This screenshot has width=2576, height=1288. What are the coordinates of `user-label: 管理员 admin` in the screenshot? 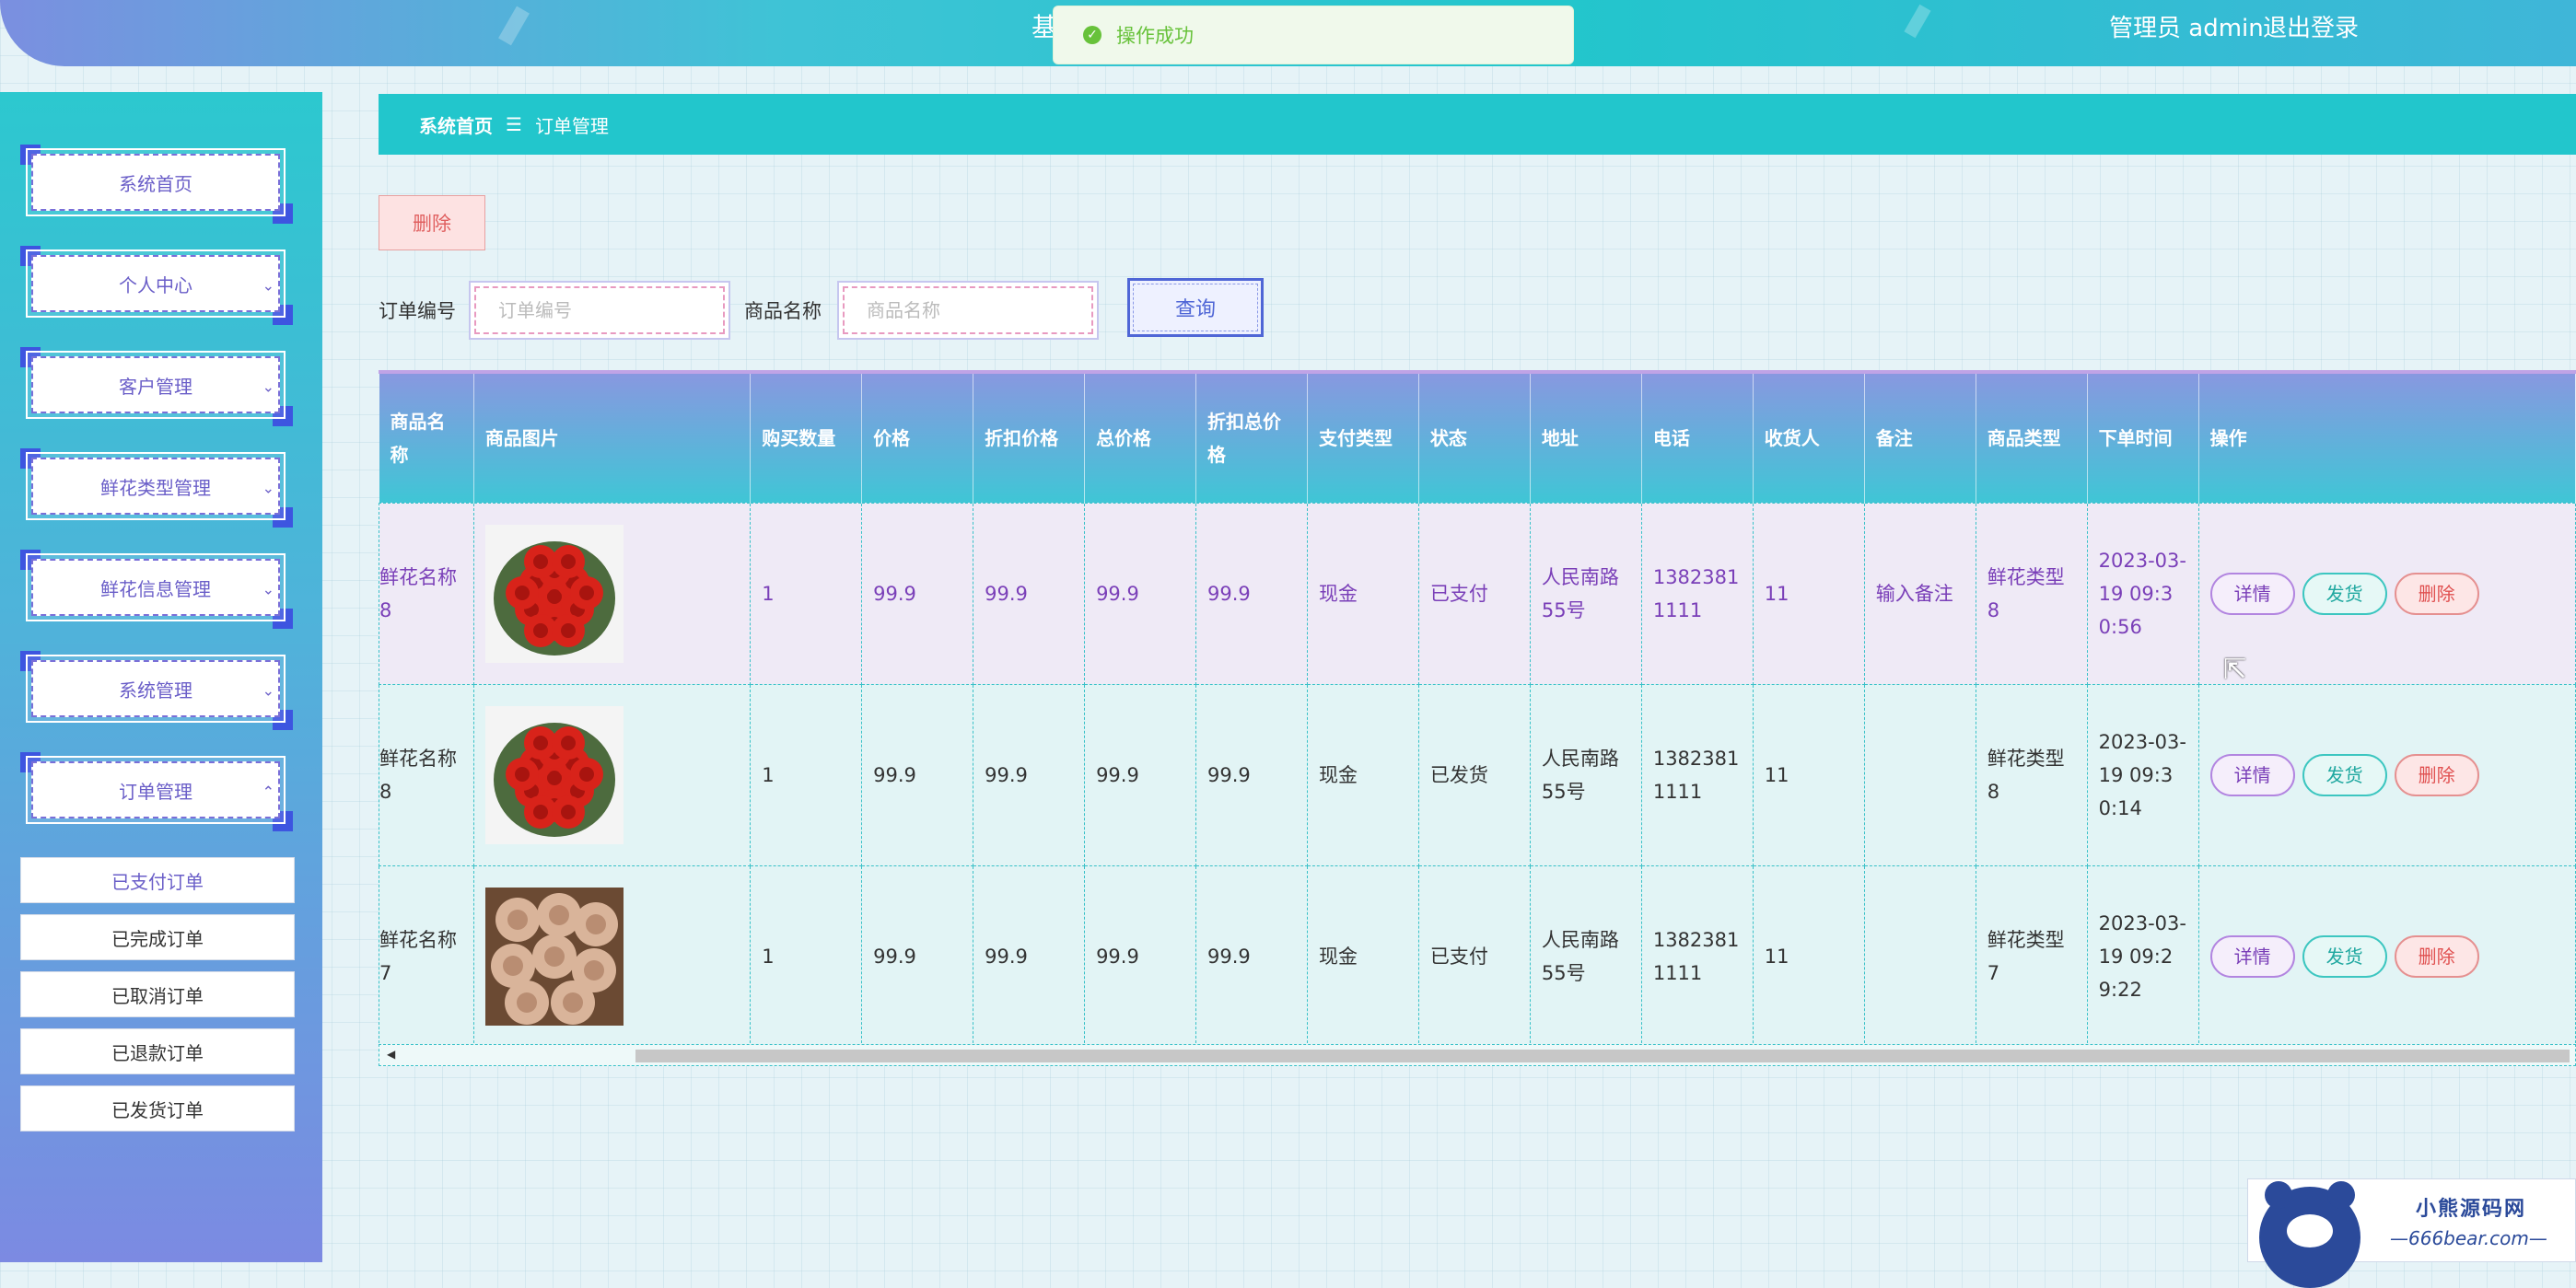 It's located at (2186, 28).